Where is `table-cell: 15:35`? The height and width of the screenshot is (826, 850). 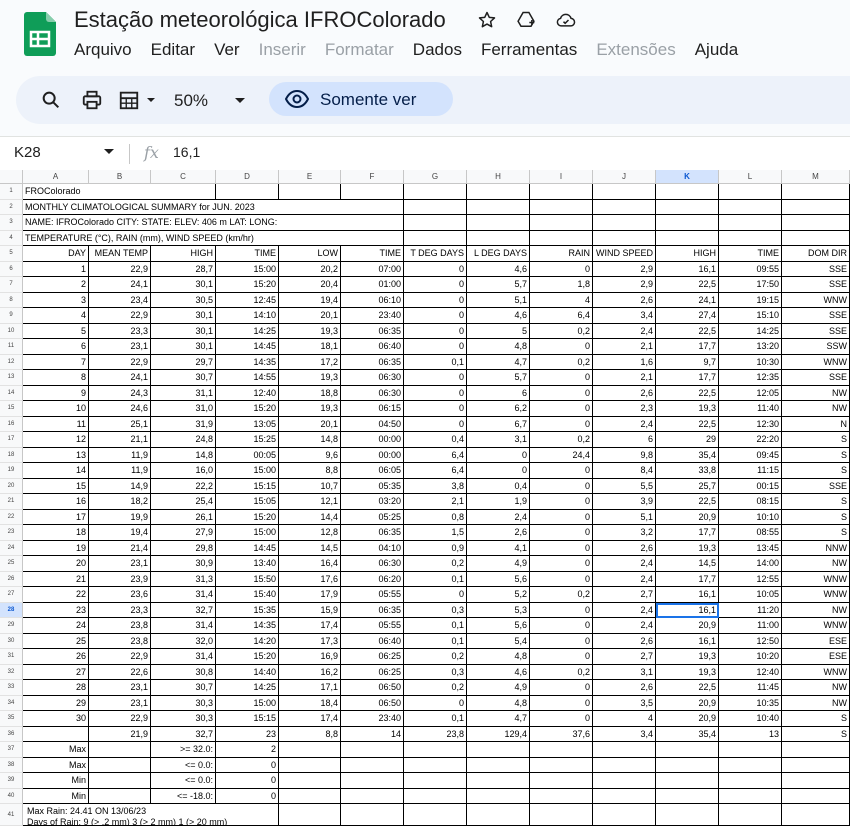
table-cell: 15:35 is located at coordinates (247, 610).